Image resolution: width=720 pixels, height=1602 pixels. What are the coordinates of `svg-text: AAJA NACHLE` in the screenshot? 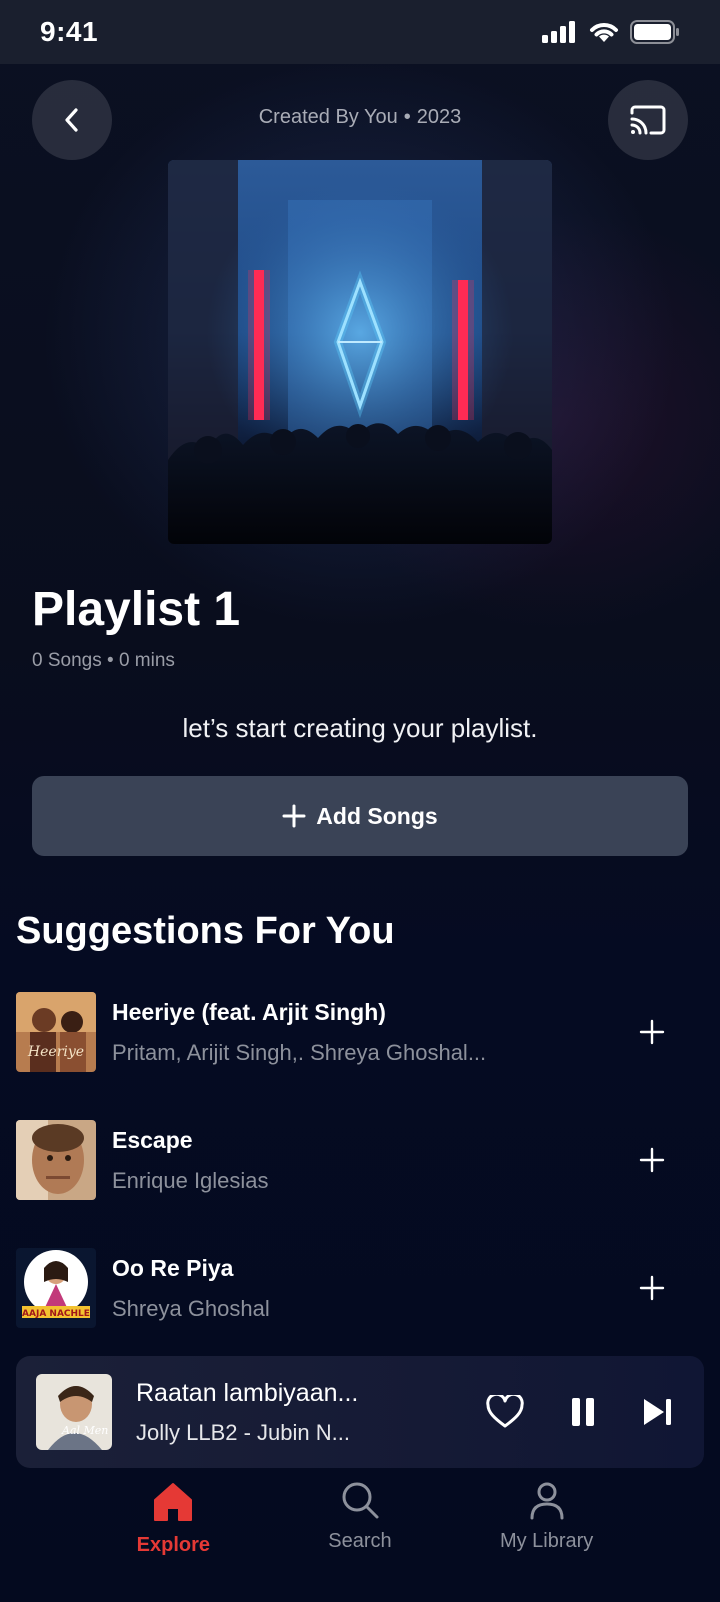 It's located at (56, 1314).